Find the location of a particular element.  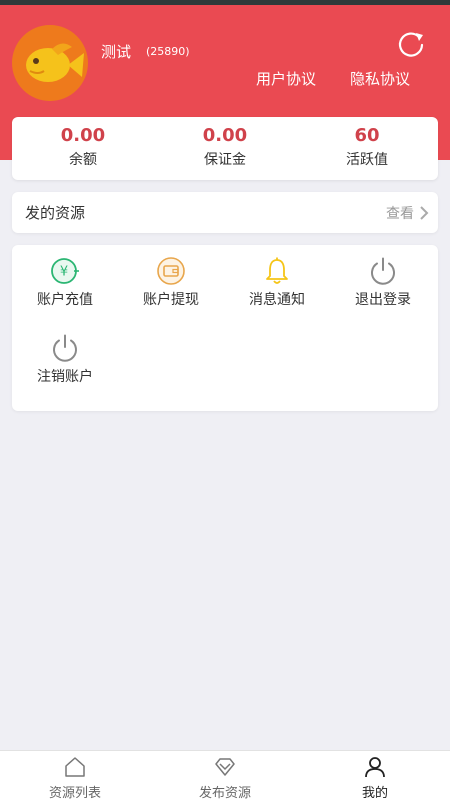

stat-balance: 0.00 余额 is located at coordinates (83, 148).